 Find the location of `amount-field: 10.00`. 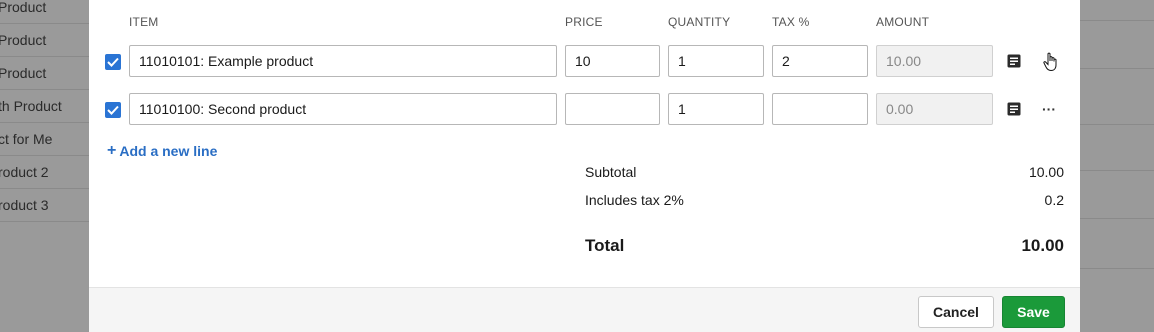

amount-field: 10.00 is located at coordinates (934, 61).